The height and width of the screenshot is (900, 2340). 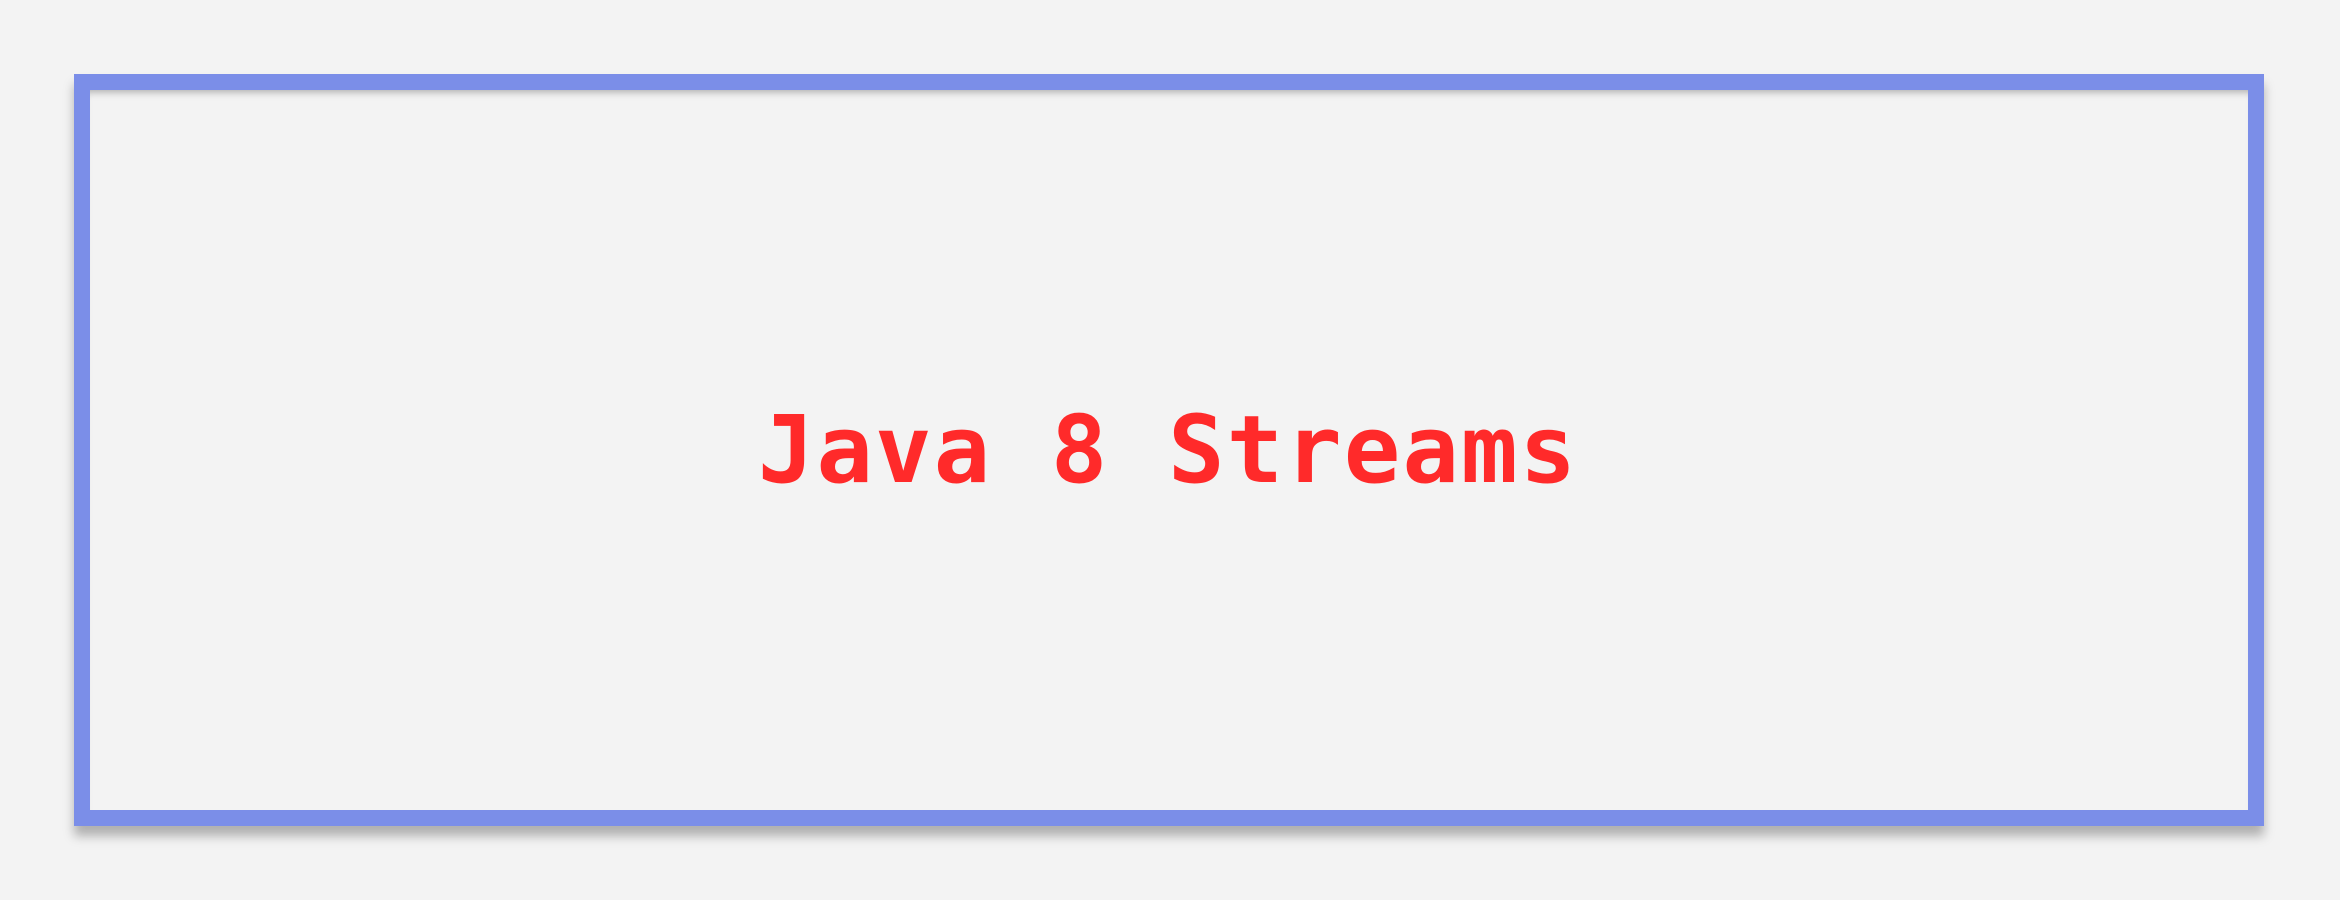 I want to click on title-text: Java 8 Streams, so click(x=1168, y=450).